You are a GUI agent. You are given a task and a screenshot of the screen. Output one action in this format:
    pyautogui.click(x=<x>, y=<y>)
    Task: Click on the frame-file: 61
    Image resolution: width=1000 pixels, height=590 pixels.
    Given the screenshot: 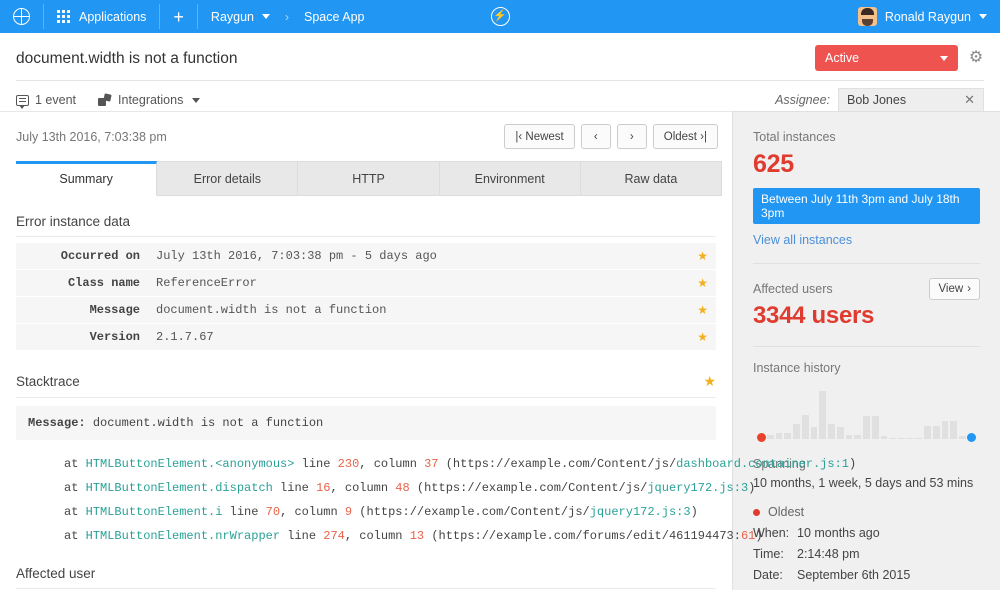 What is the action you would take?
    pyautogui.click(x=748, y=536)
    